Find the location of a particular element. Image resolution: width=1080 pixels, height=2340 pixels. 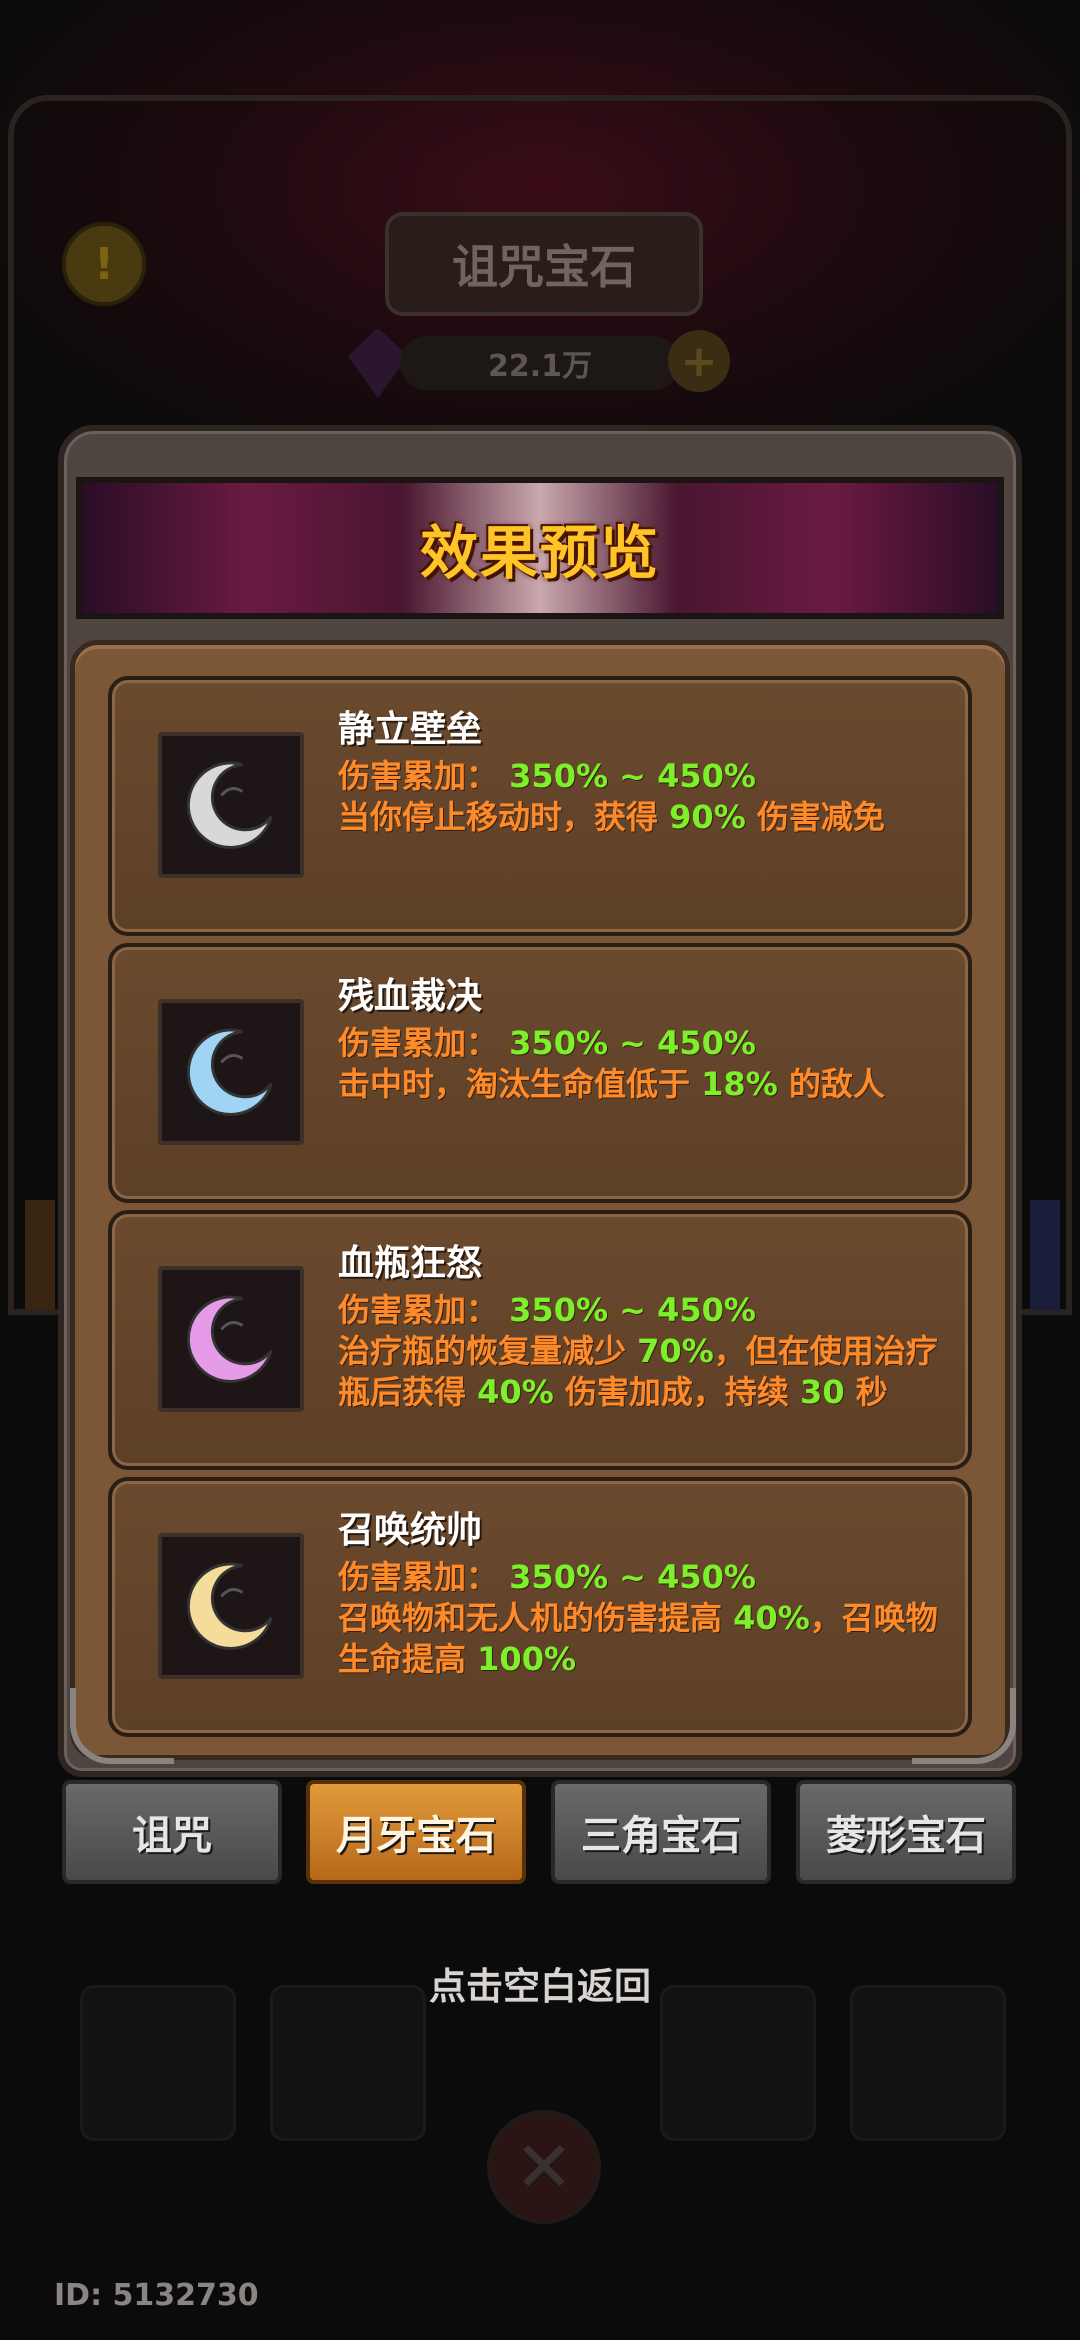

tab-triangle-gem: 三角宝石 is located at coordinates (661, 1832).